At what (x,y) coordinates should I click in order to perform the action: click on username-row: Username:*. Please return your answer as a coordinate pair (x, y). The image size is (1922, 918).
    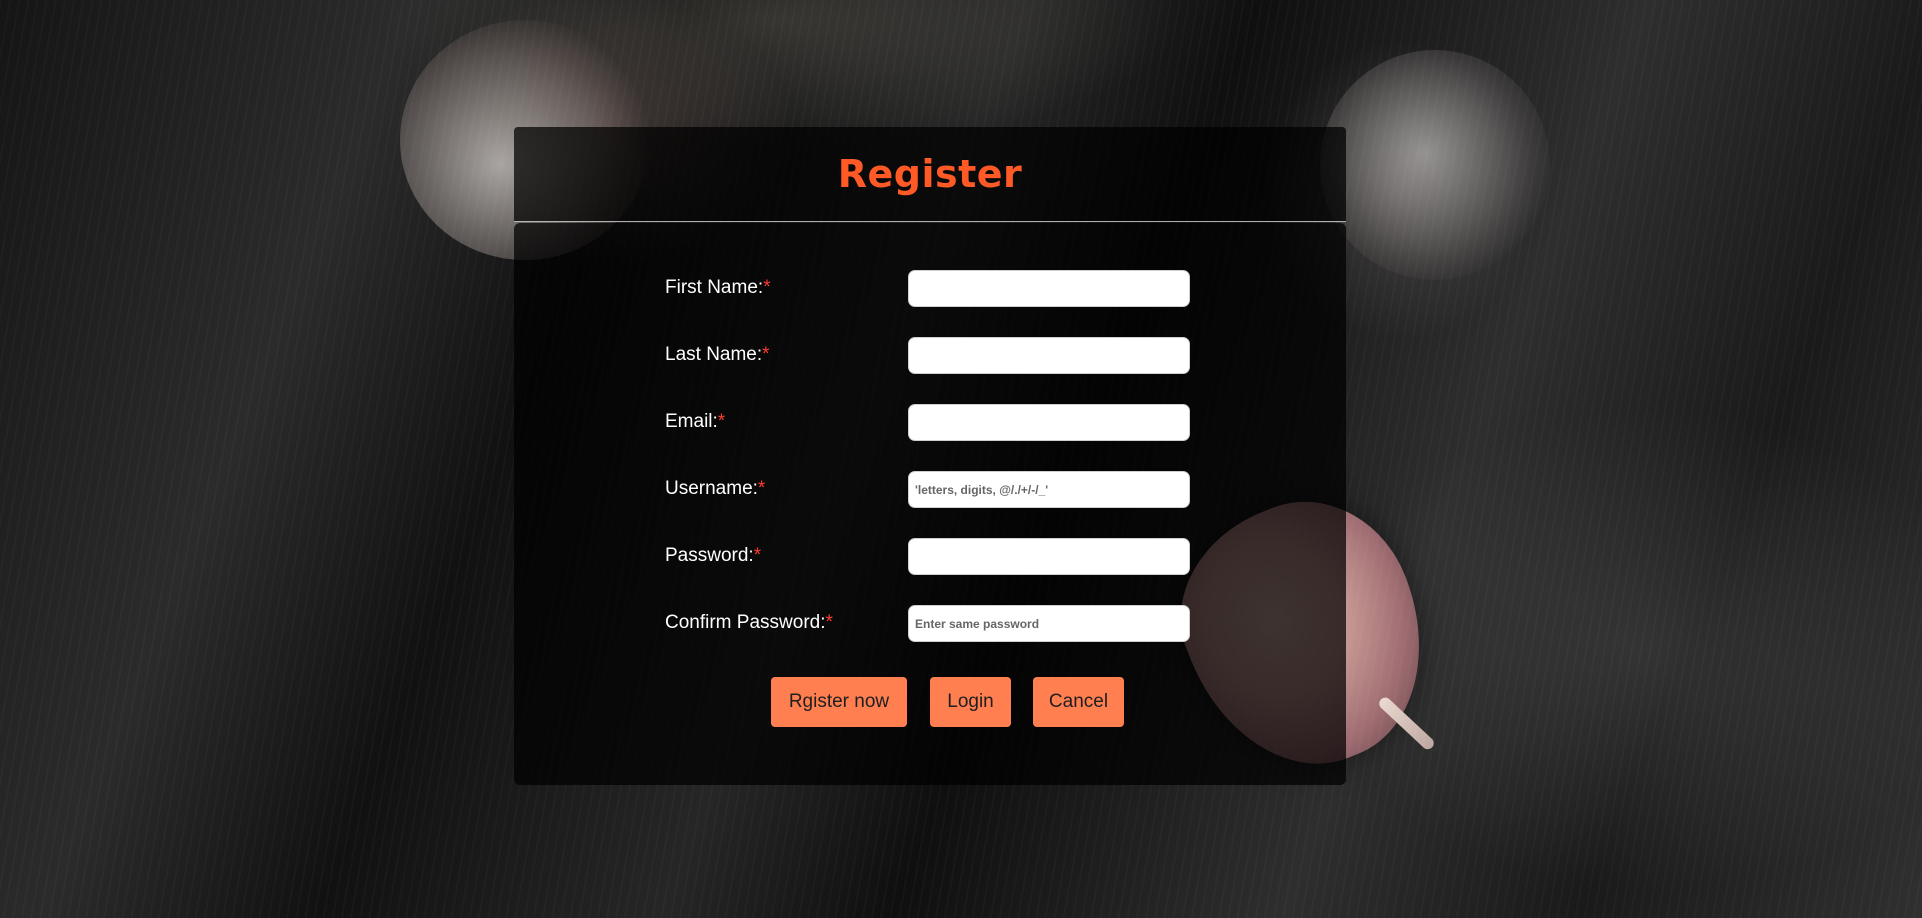
    Looking at the image, I should click on (935, 489).